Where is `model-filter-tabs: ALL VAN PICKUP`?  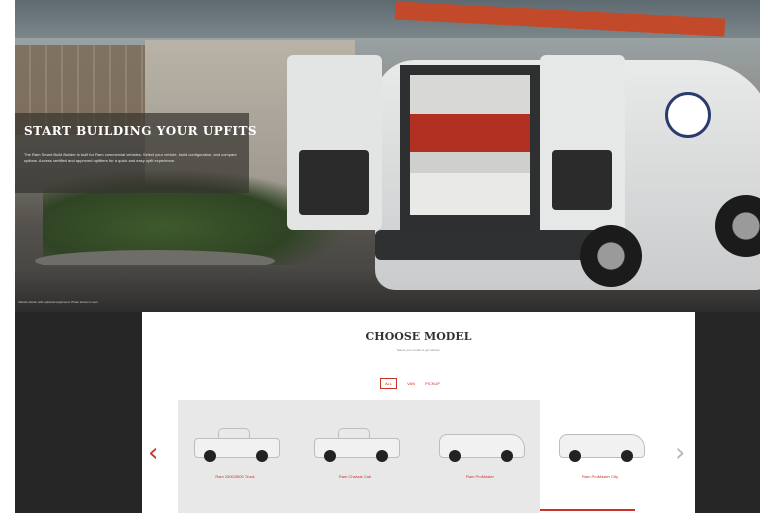
model-filter-tabs: ALL VAN PICKUP is located at coordinates (410, 383).